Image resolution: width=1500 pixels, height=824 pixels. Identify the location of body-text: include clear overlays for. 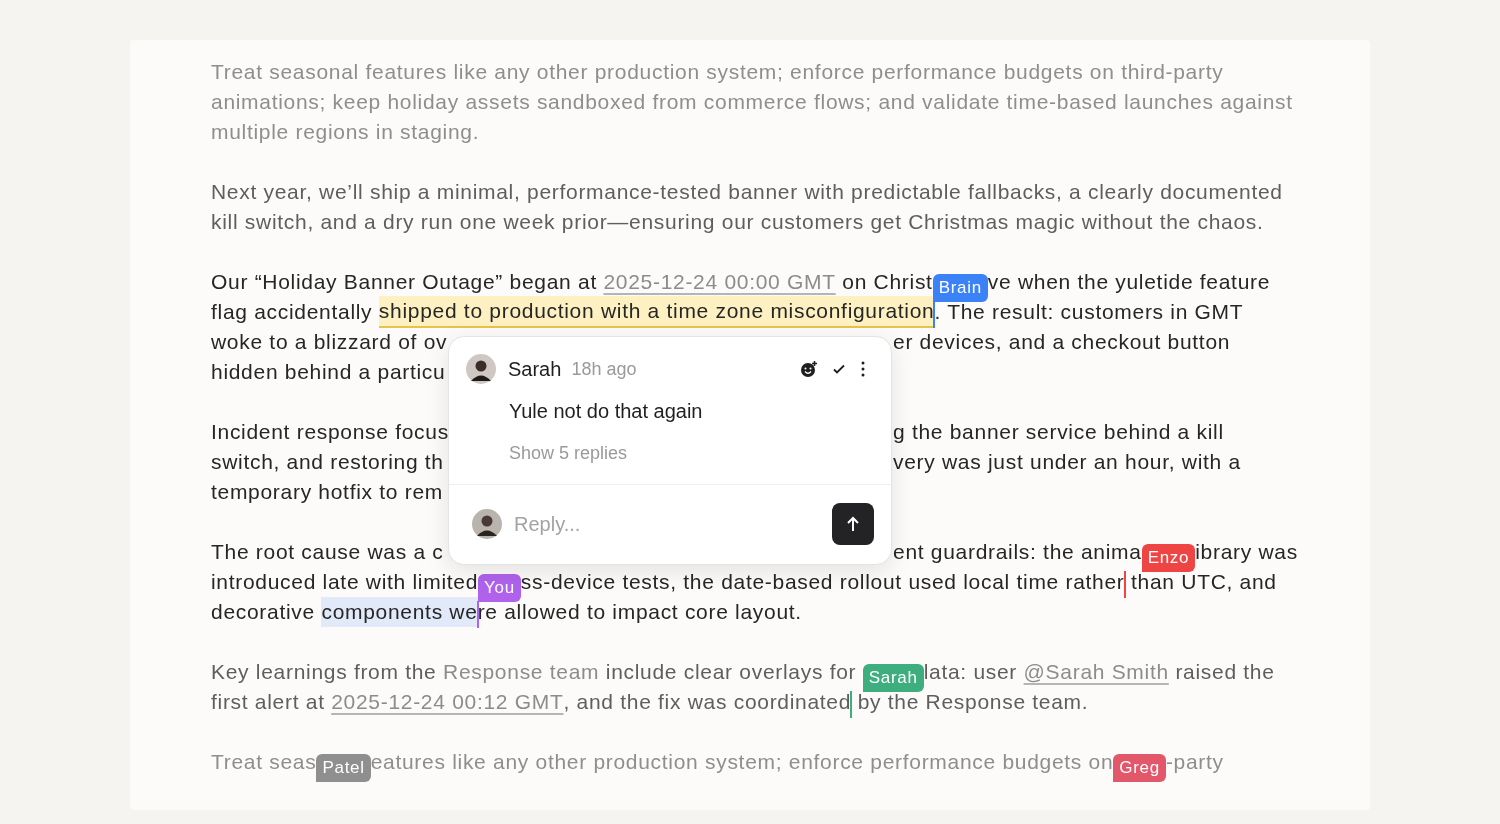
(731, 672).